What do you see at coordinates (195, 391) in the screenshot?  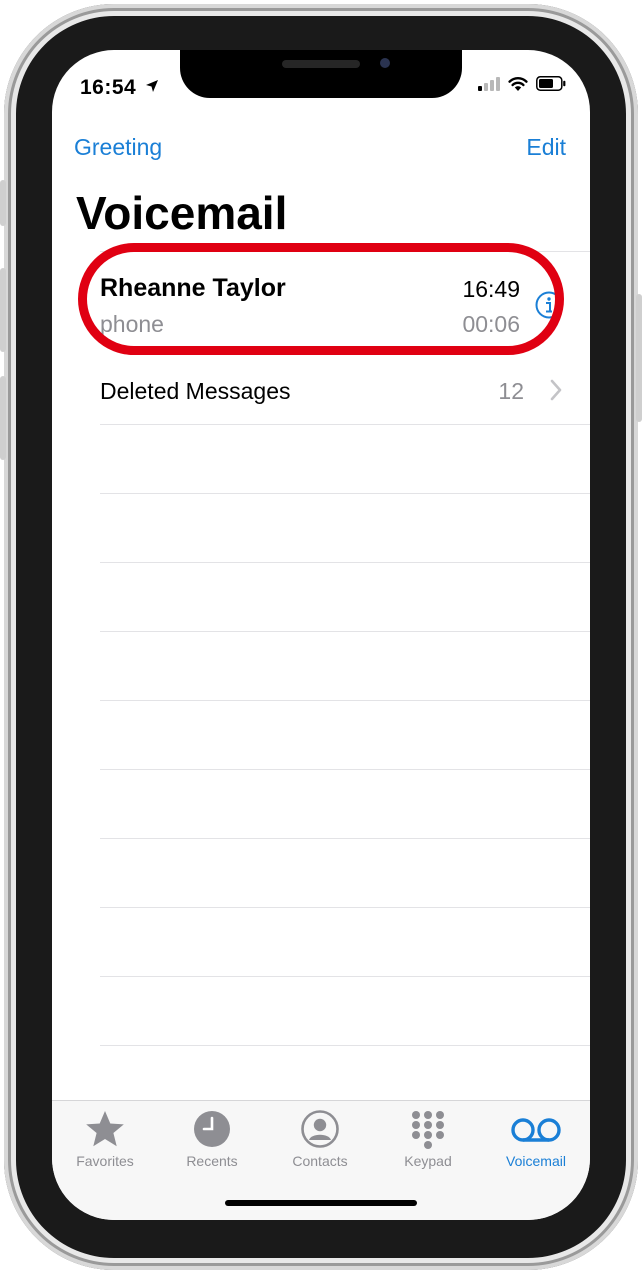 I see `deleted-messages-label: Deleted Messages` at bounding box center [195, 391].